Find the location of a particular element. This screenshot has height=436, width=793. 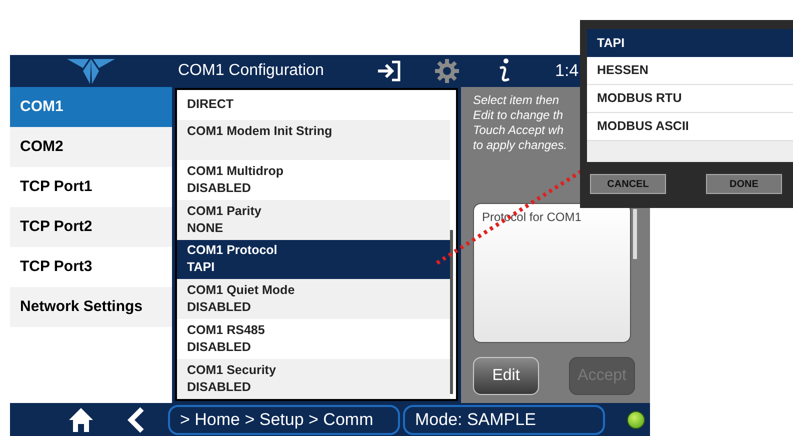

instruction-text: Edit to change th is located at coordinates (518, 115).